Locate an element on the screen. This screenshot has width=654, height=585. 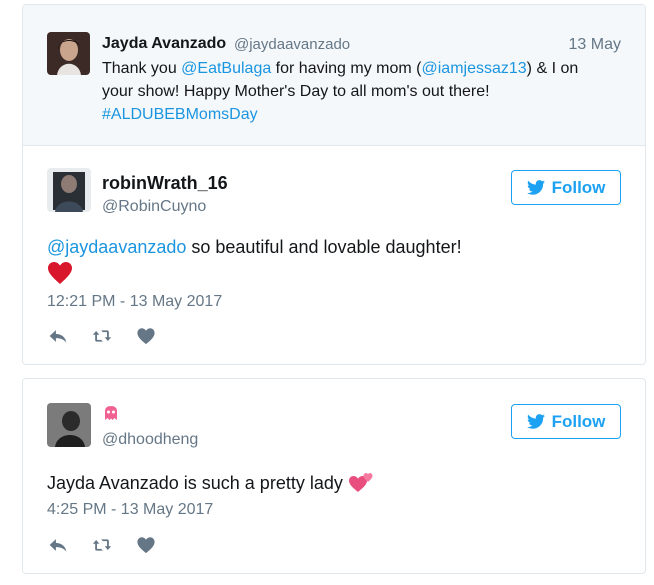
two-hearts-emoji is located at coordinates (361, 482).